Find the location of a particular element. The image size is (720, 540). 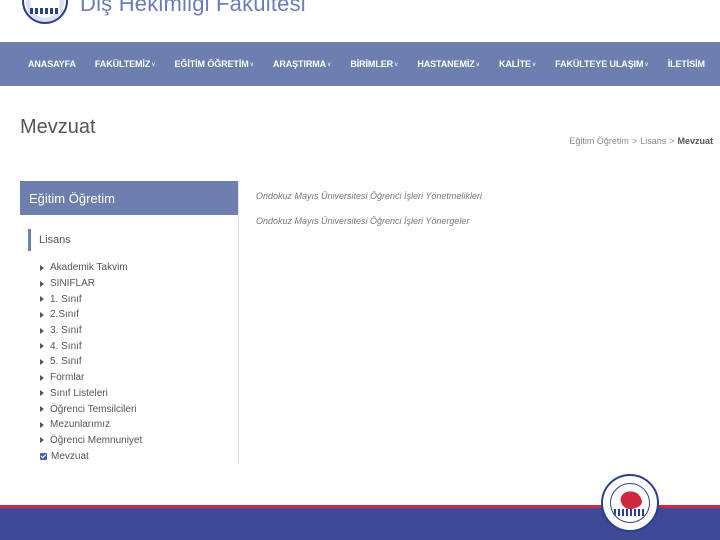

breadcrumb-item-egitim-ogretim: Eğitim Öğretim is located at coordinates (599, 141).